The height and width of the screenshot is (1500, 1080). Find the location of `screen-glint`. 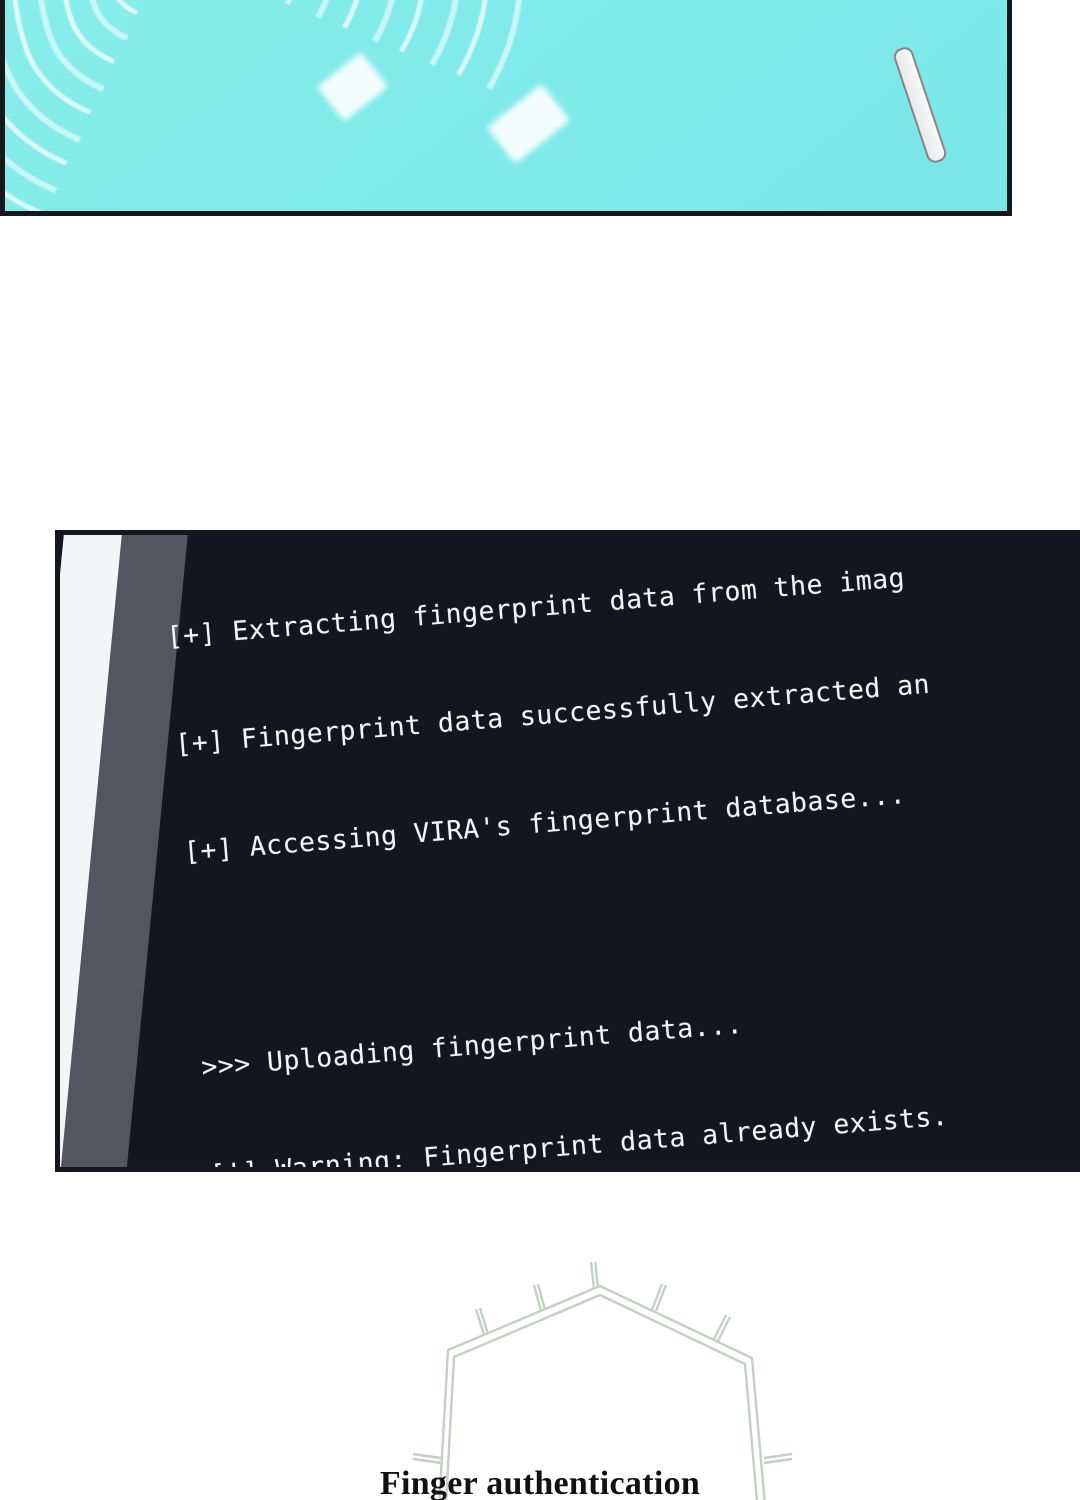

screen-glint is located at coordinates (528, 124).